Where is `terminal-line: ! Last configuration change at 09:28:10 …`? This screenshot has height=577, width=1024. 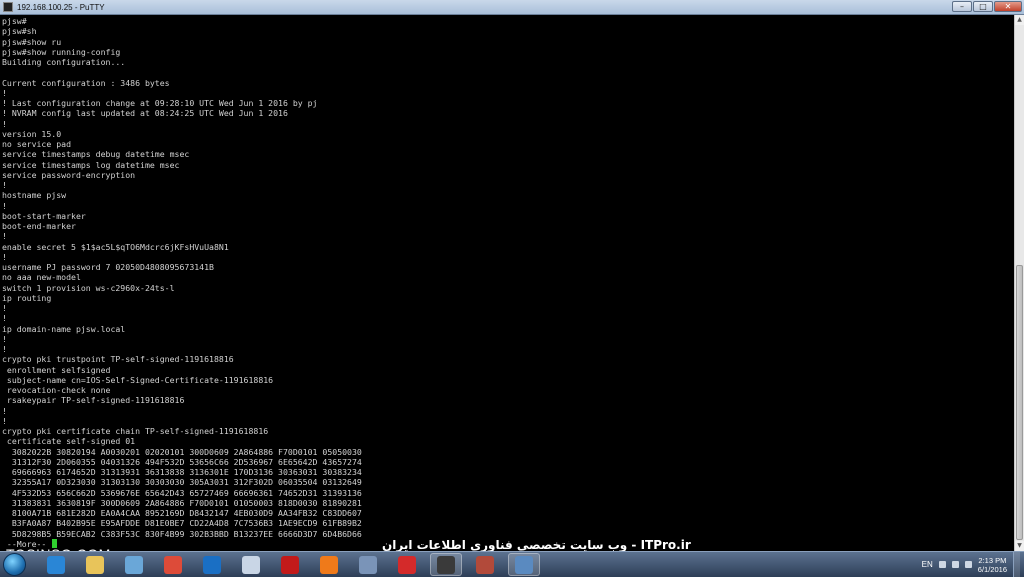 terminal-line: ! Last configuration change at 09:28:10 … is located at coordinates (160, 103).